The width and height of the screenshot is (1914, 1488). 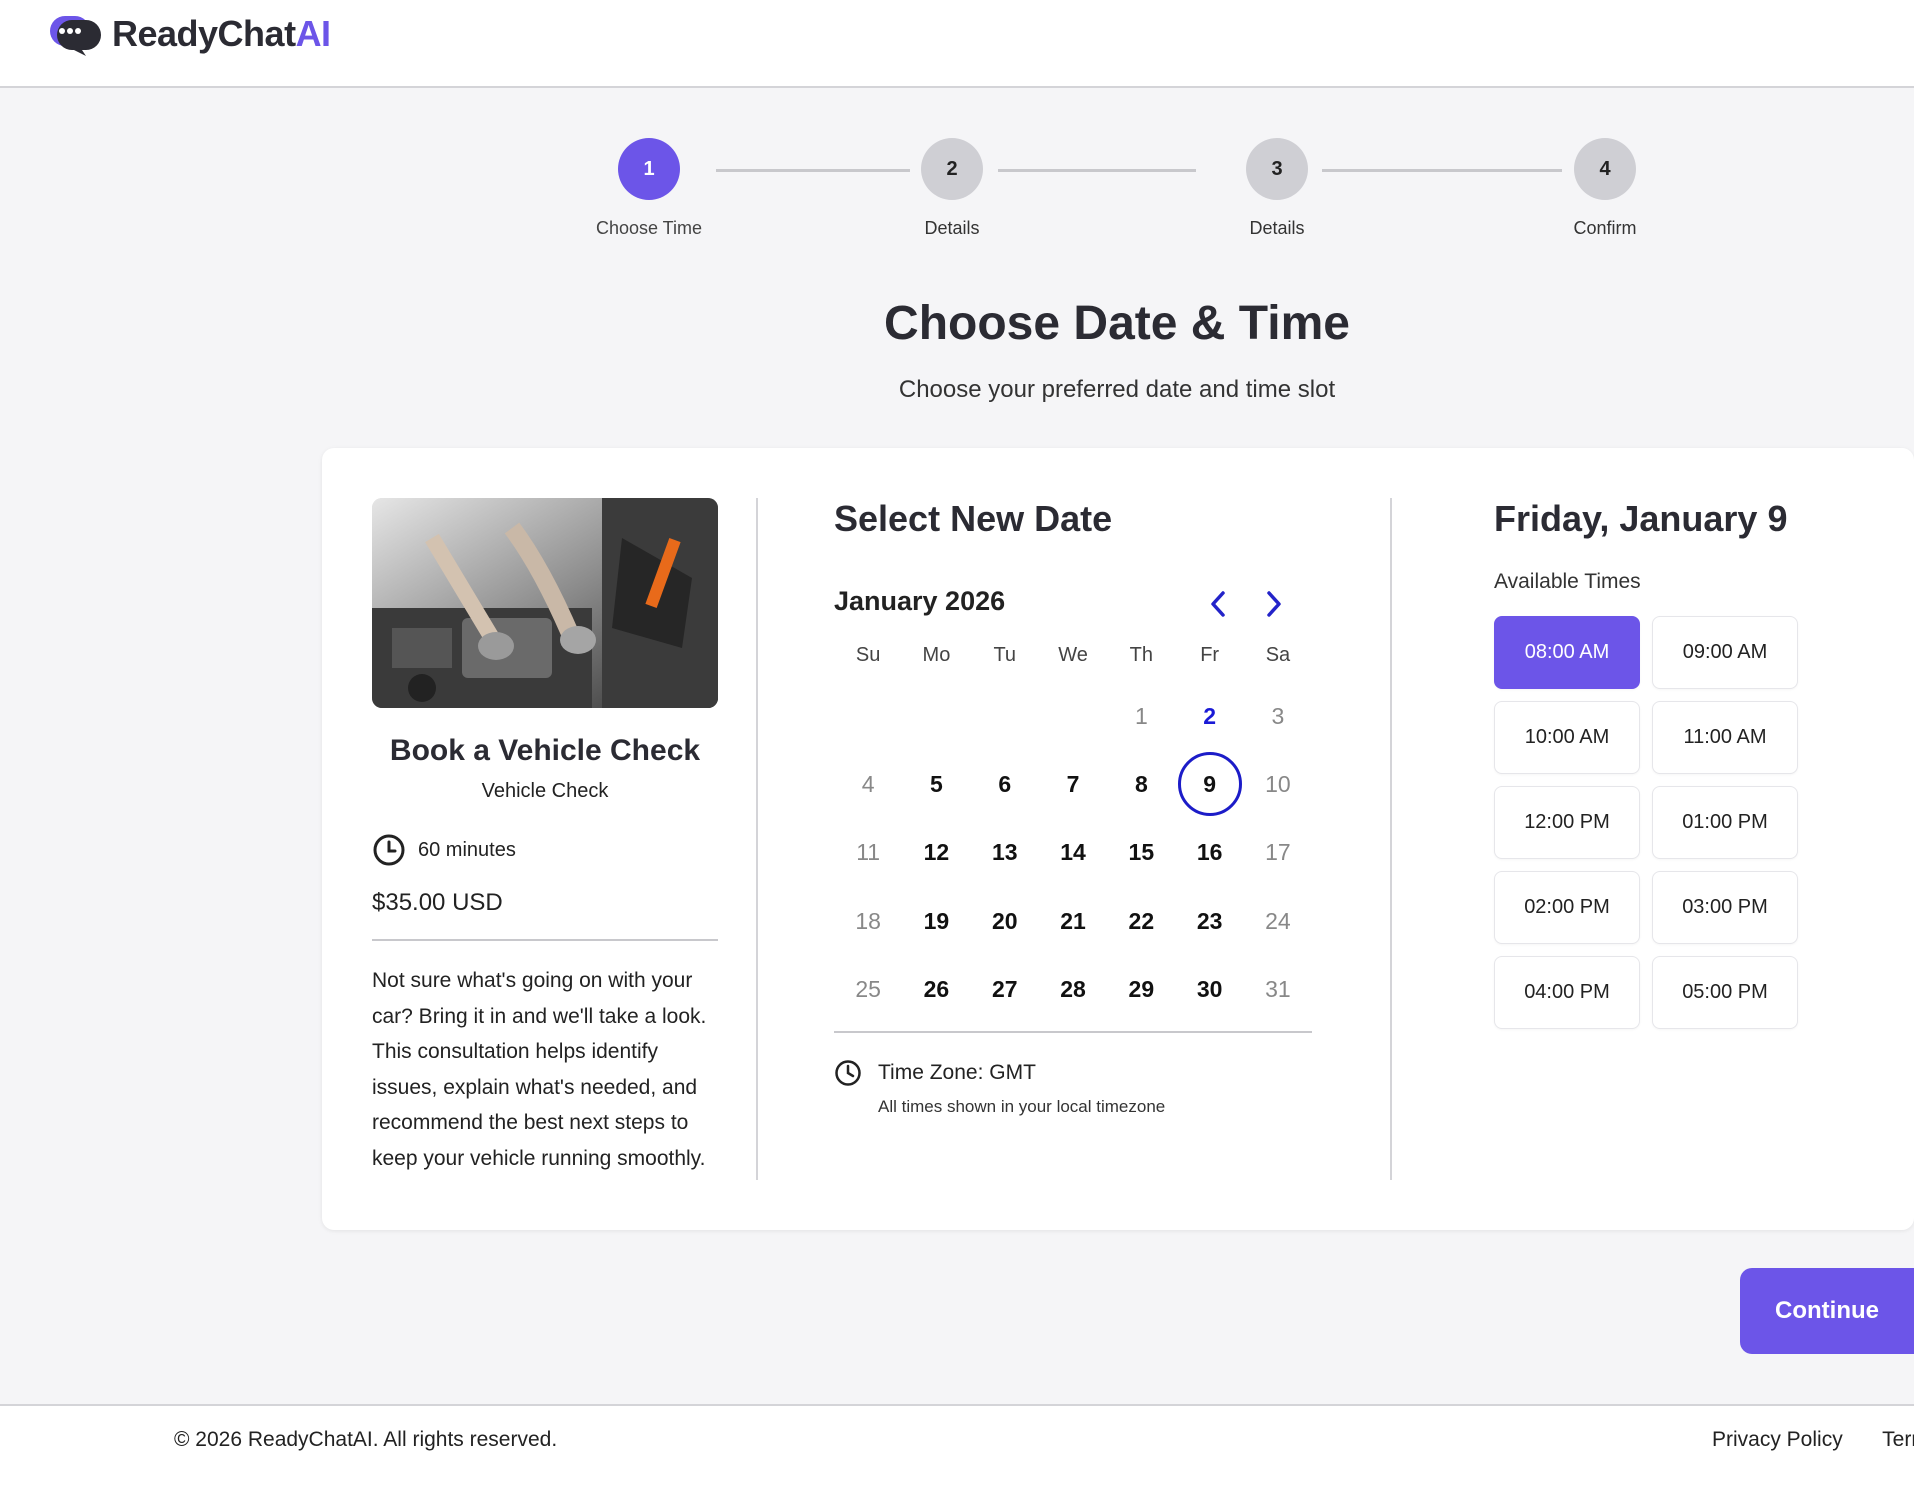 I want to click on terms-link: Terr, so click(x=1898, y=1439).